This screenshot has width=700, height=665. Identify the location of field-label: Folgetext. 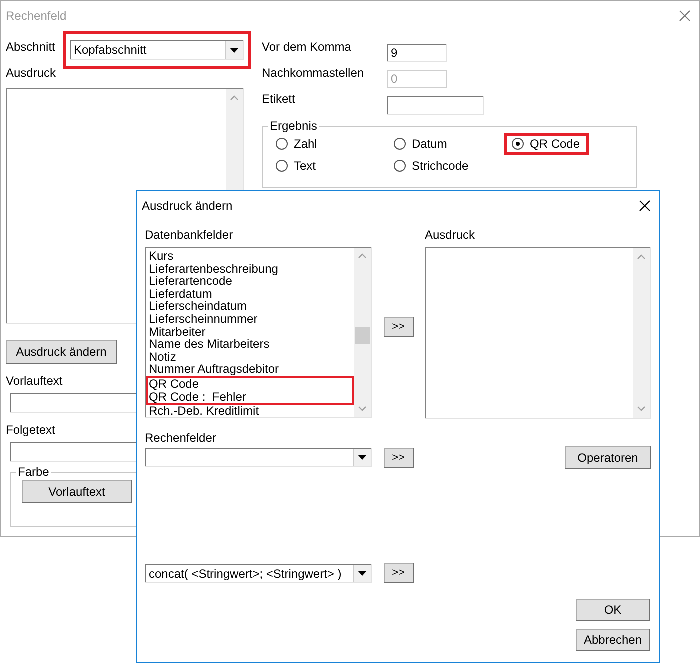
(31, 430).